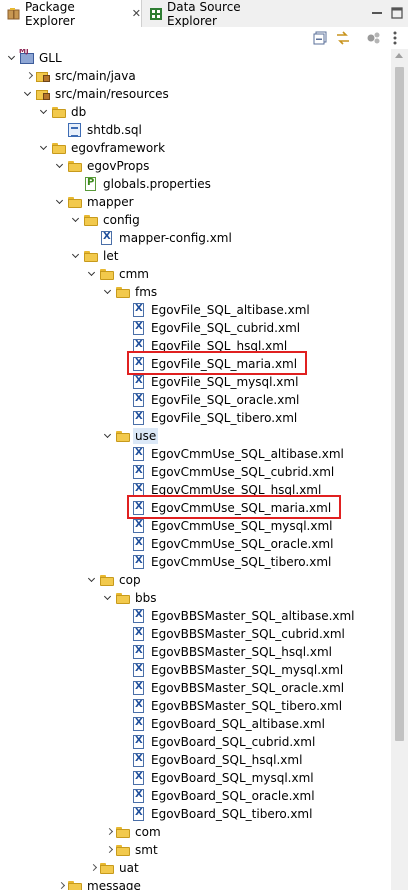  Describe the element at coordinates (195, 598) in the screenshot. I see `tree-item-folder: bbs` at that location.